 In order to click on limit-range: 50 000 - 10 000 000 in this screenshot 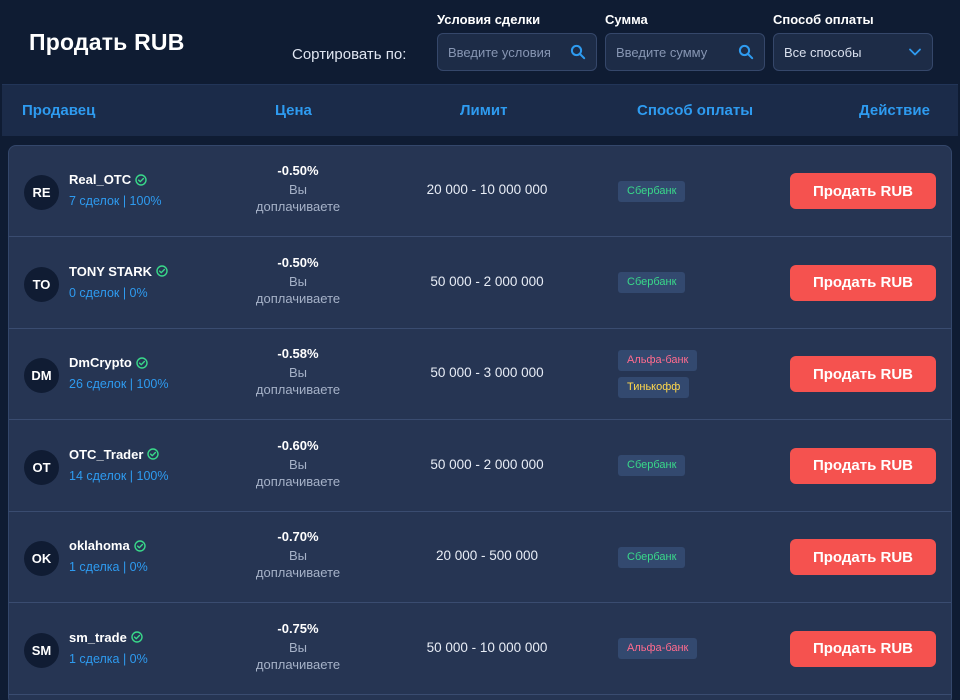, I will do `click(487, 647)`.